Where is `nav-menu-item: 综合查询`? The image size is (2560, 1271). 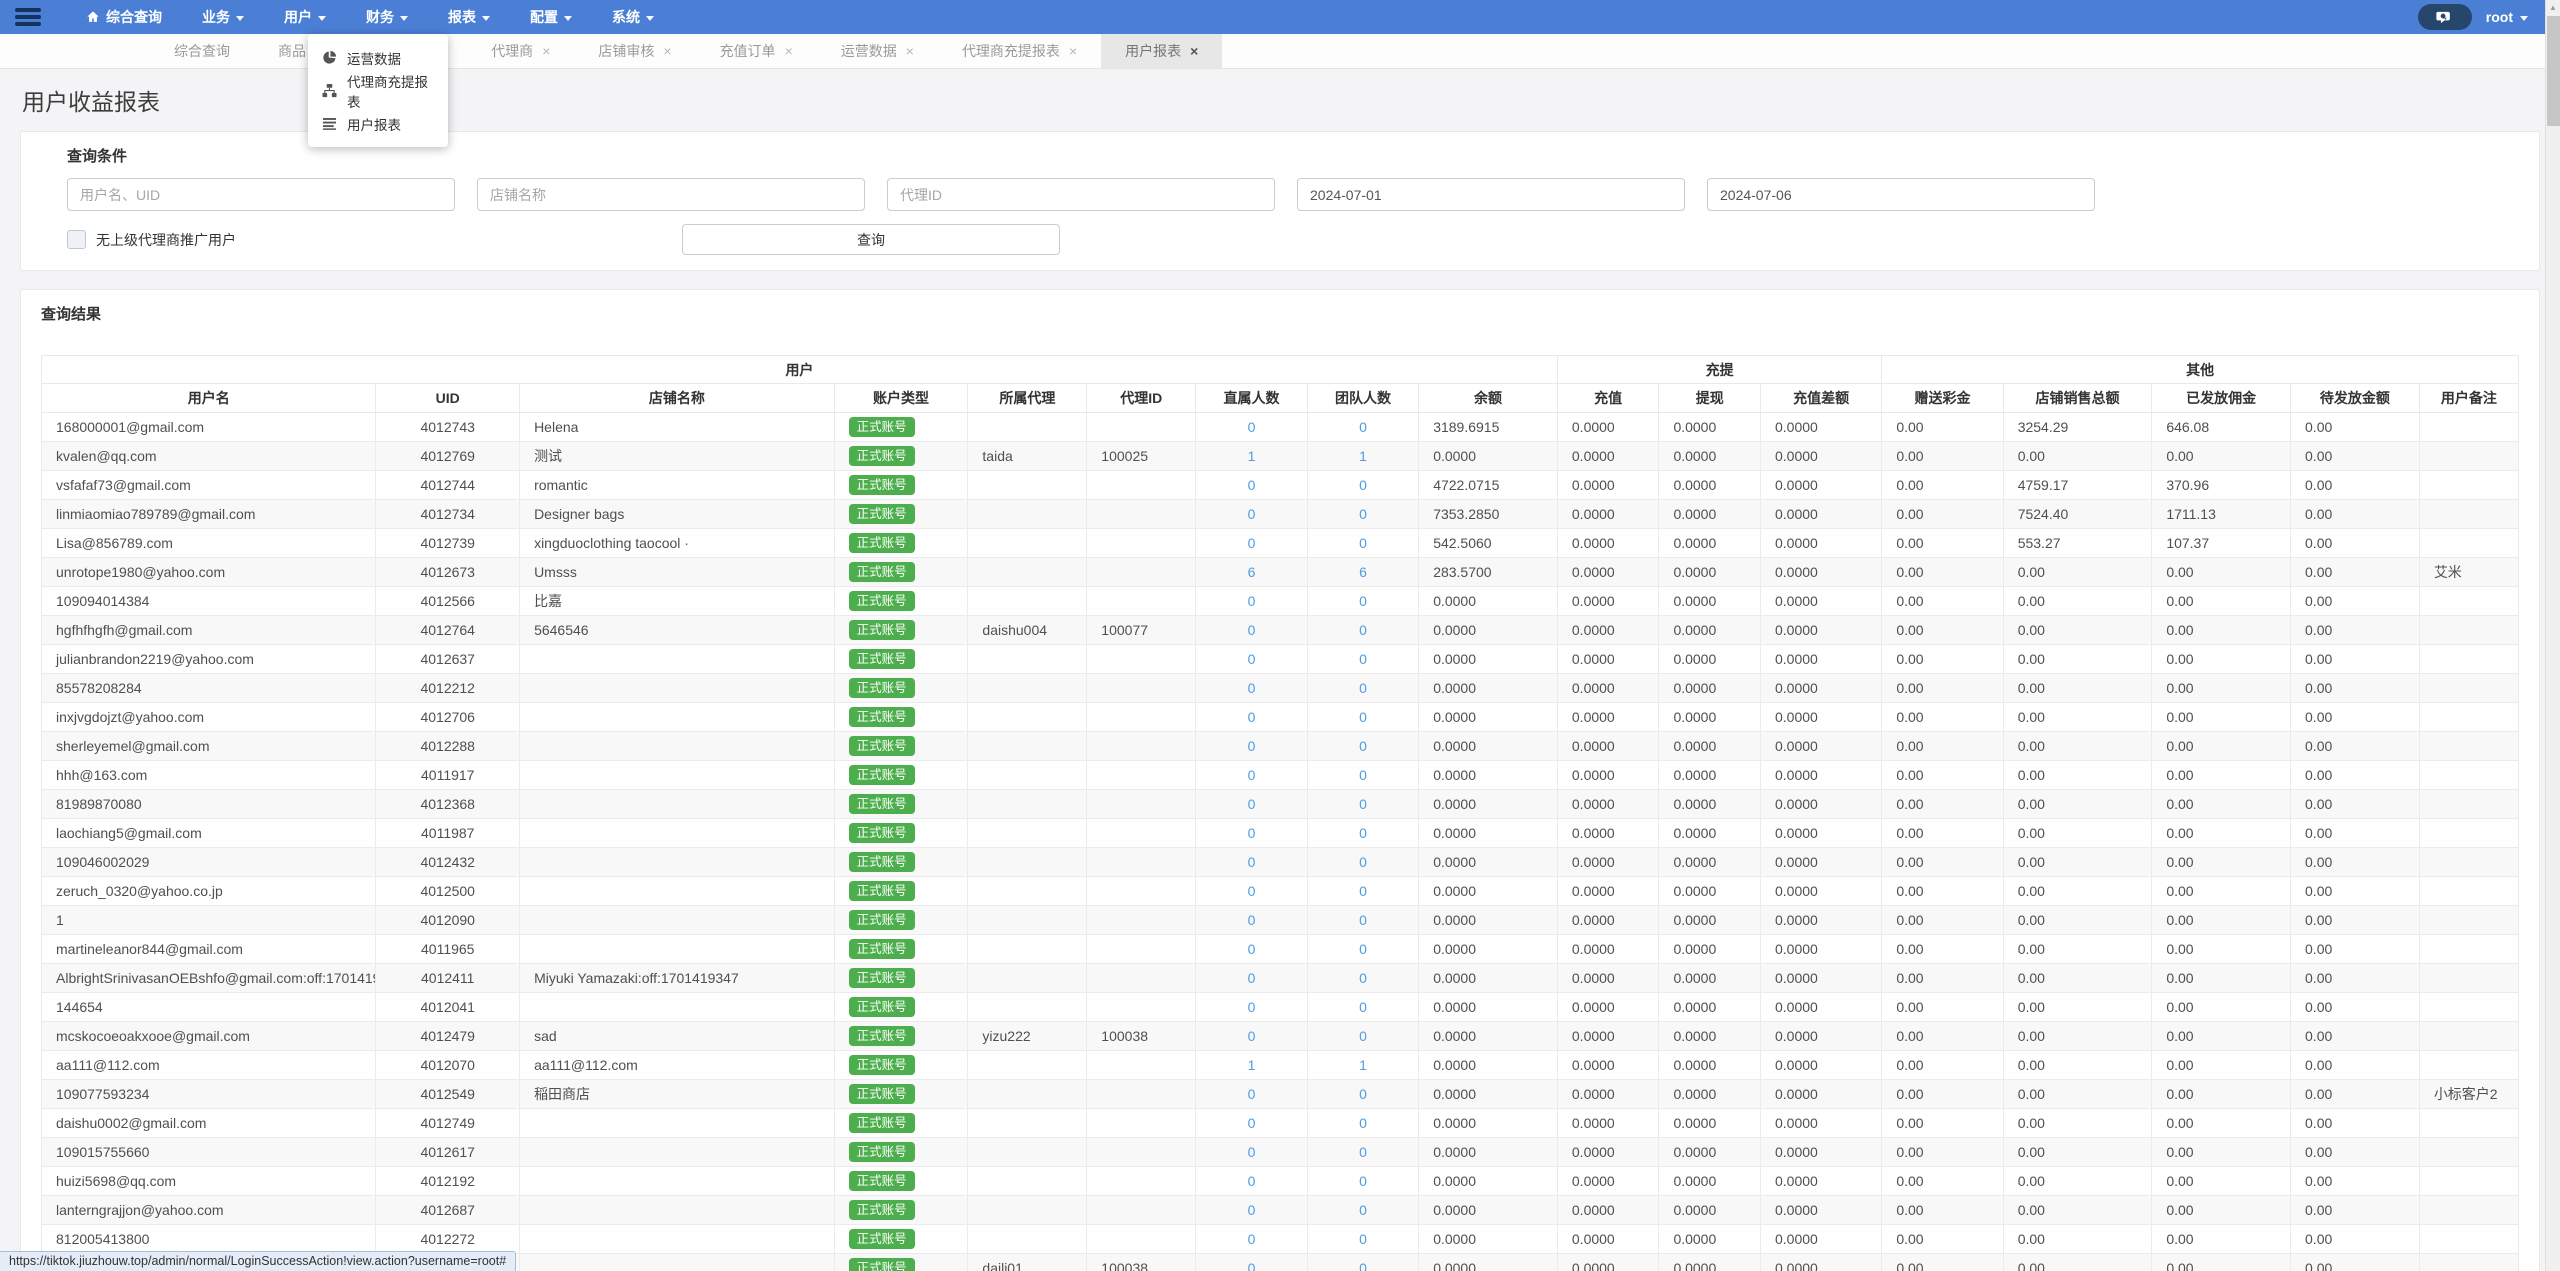 nav-menu-item: 综合查询 is located at coordinates (124, 17).